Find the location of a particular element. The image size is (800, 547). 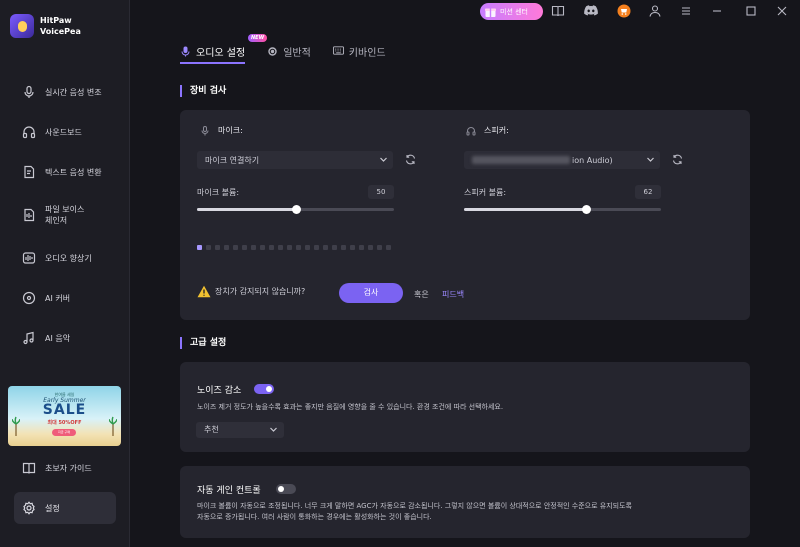

sidebar-item-soundboard: 사운드보드 is located at coordinates (65, 132).